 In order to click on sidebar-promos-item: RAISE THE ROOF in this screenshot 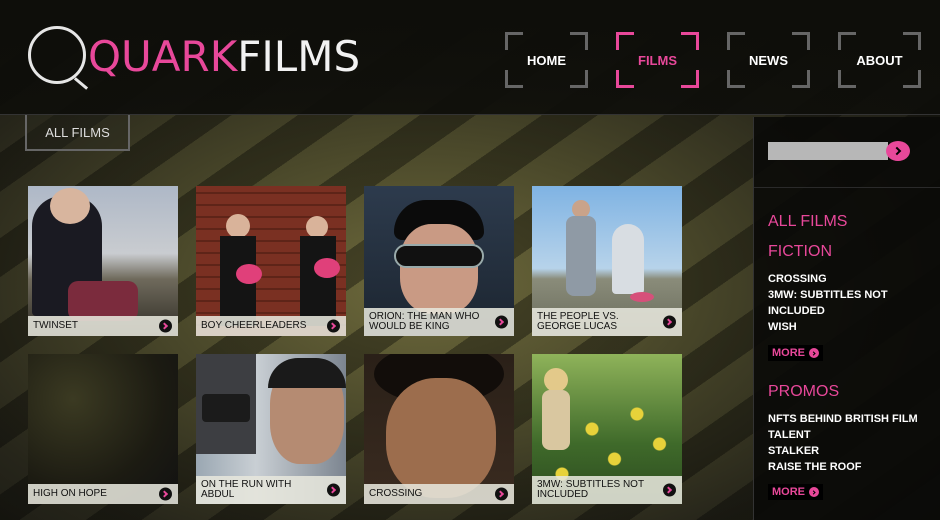, I will do `click(848, 467)`.